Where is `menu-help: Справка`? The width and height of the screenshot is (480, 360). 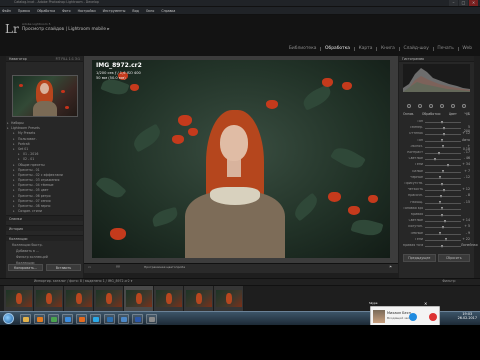 menu-help: Справка is located at coordinates (168, 10).